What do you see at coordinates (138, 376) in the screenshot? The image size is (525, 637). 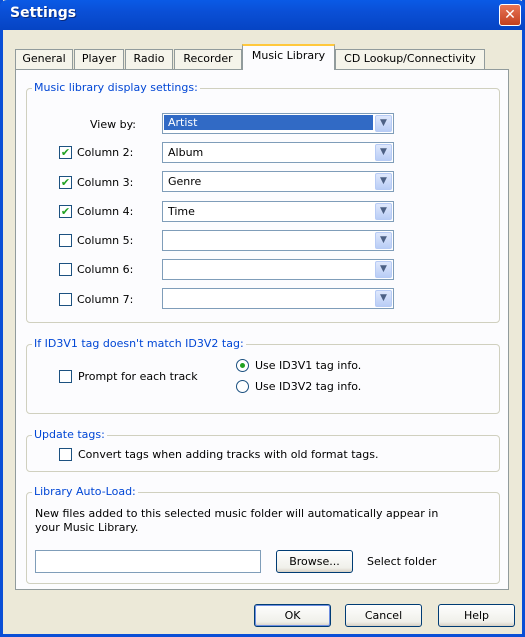 I see `prompt-each-track-label: Prompt for each track` at bounding box center [138, 376].